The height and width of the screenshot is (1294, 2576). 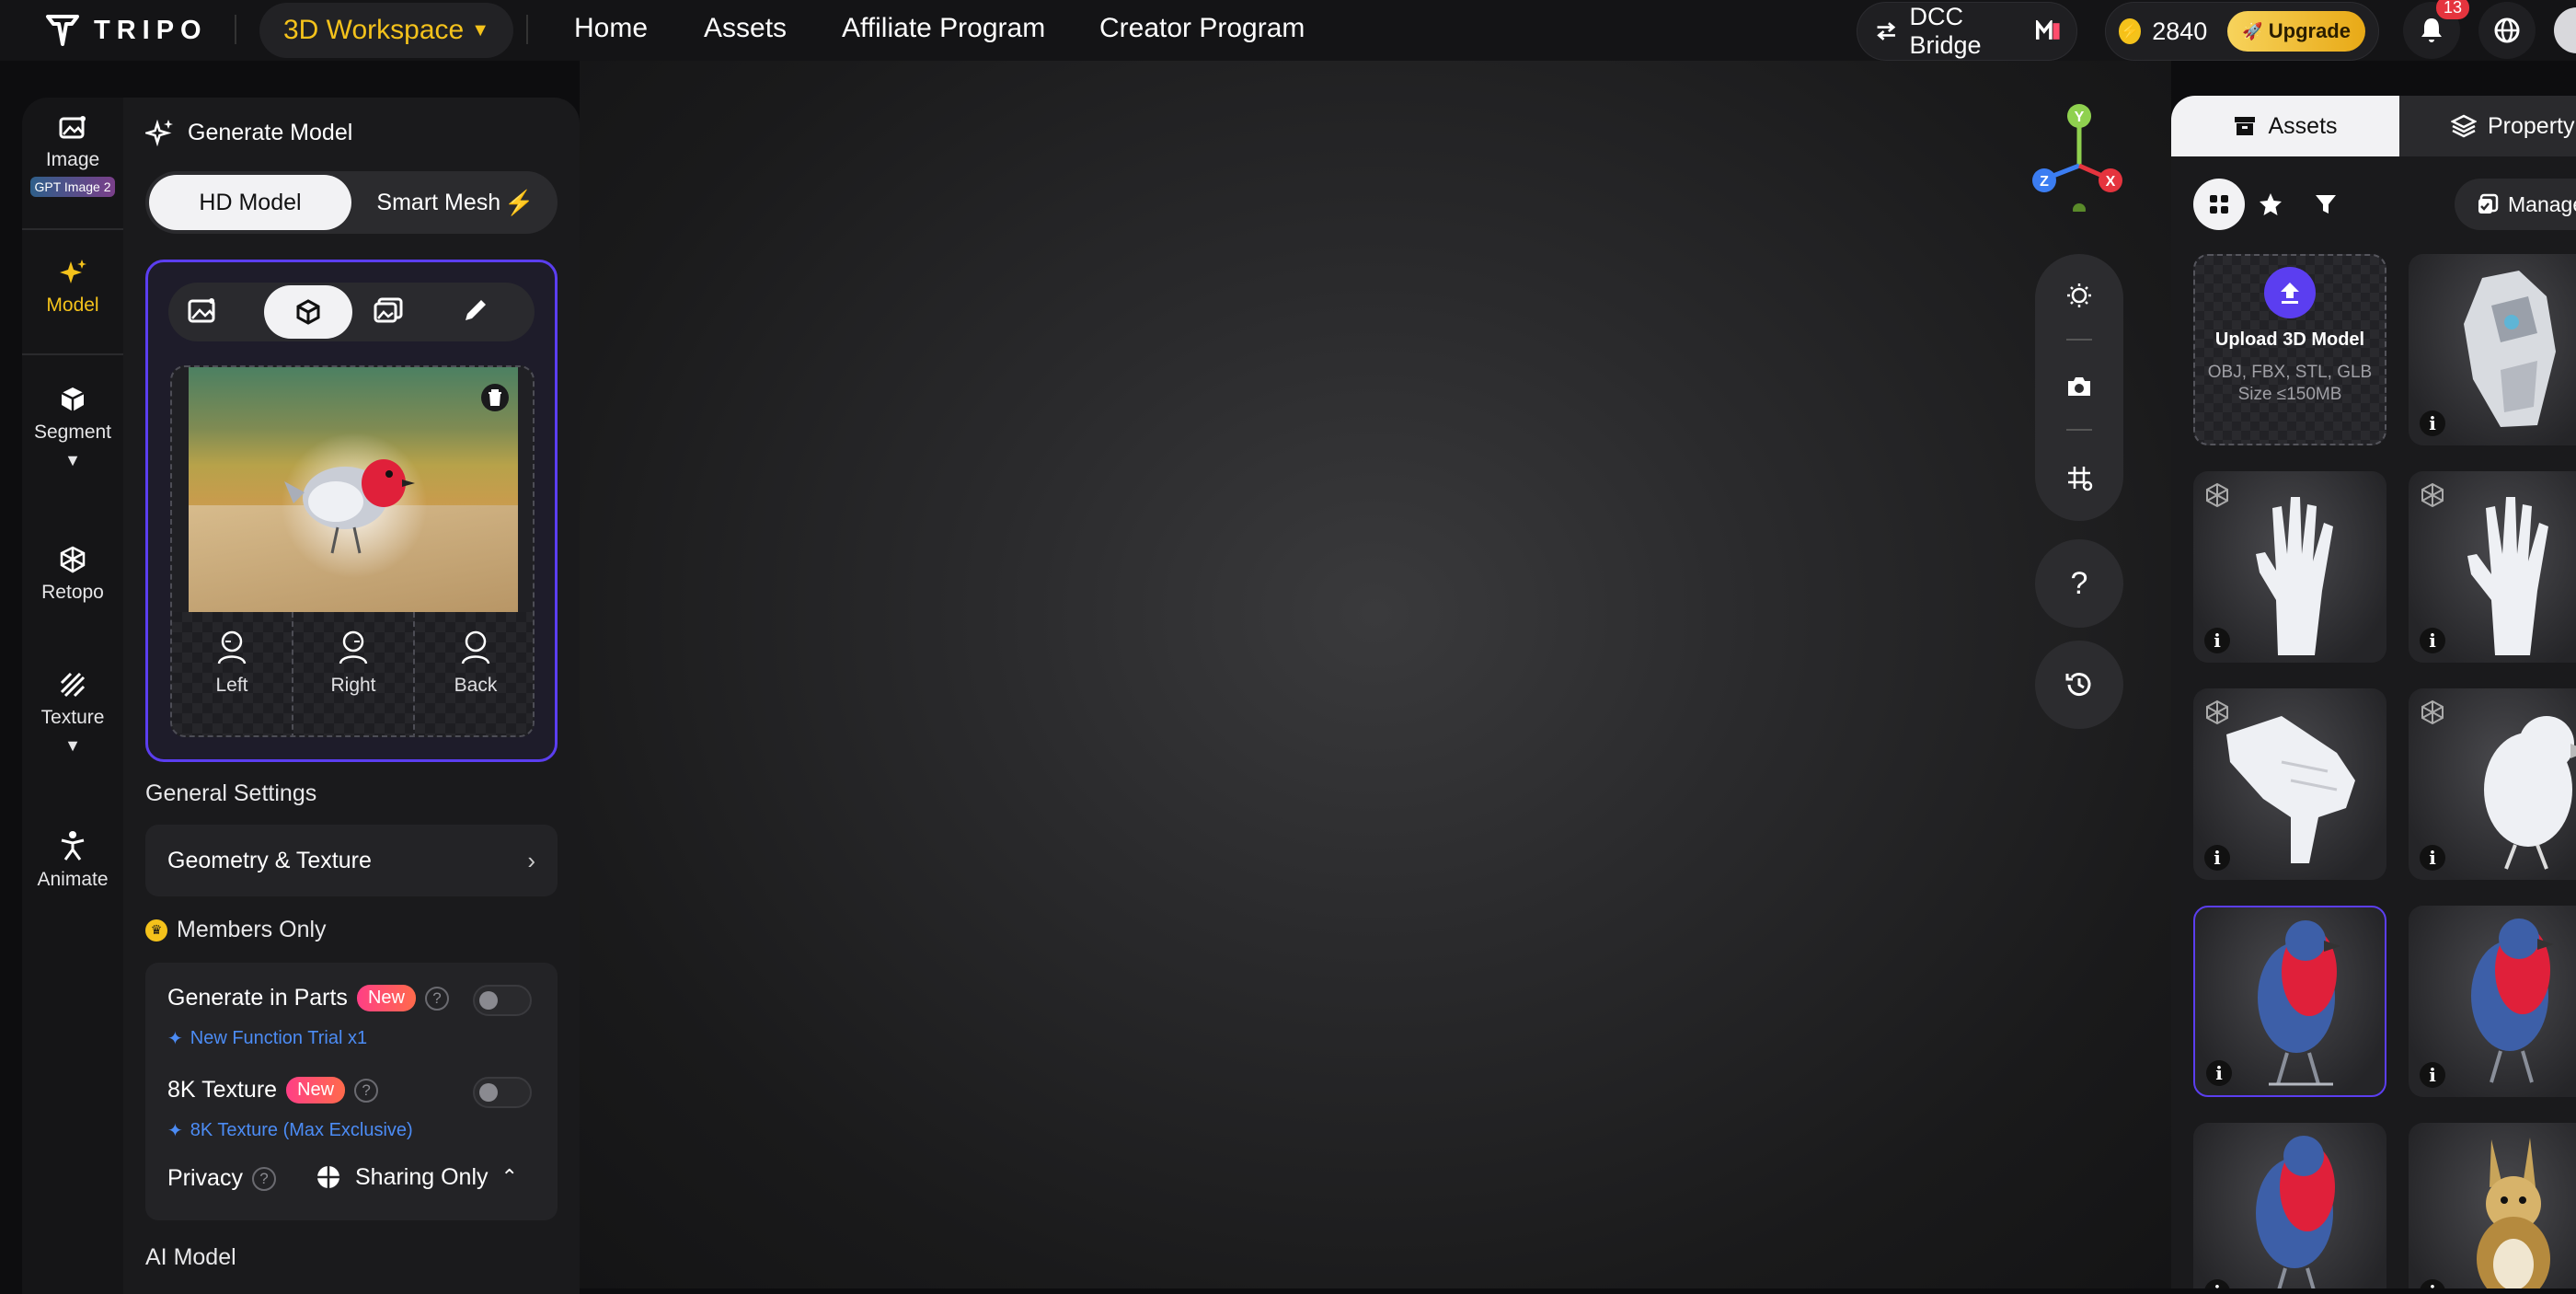 What do you see at coordinates (531, 860) in the screenshot?
I see `chevron-right-icon: ›` at bounding box center [531, 860].